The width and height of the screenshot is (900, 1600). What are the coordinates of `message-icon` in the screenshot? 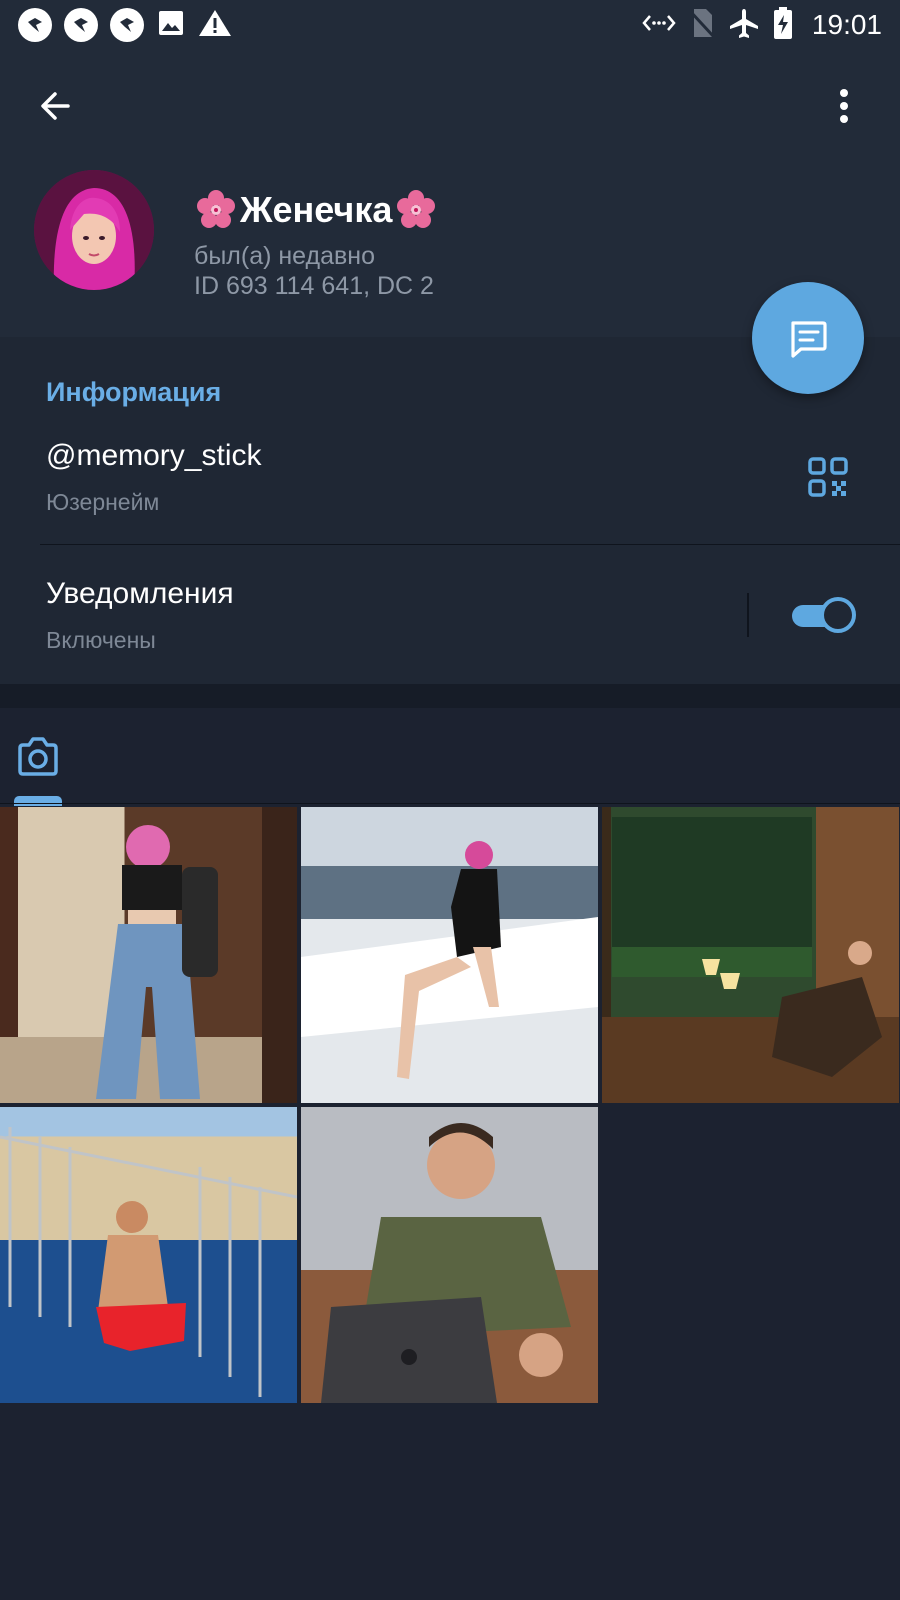 It's located at (809, 339).